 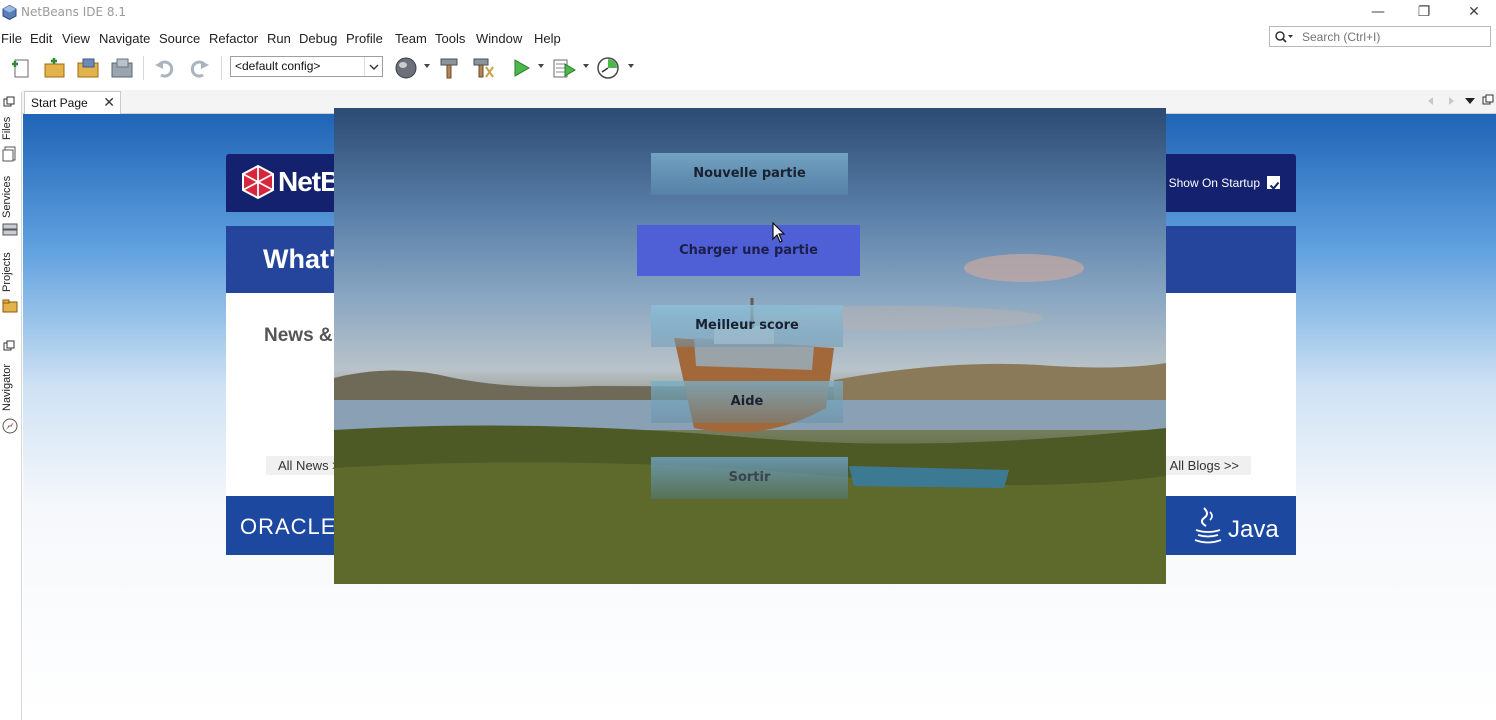 I want to click on java-logo-text: Java, so click(x=1253, y=529).